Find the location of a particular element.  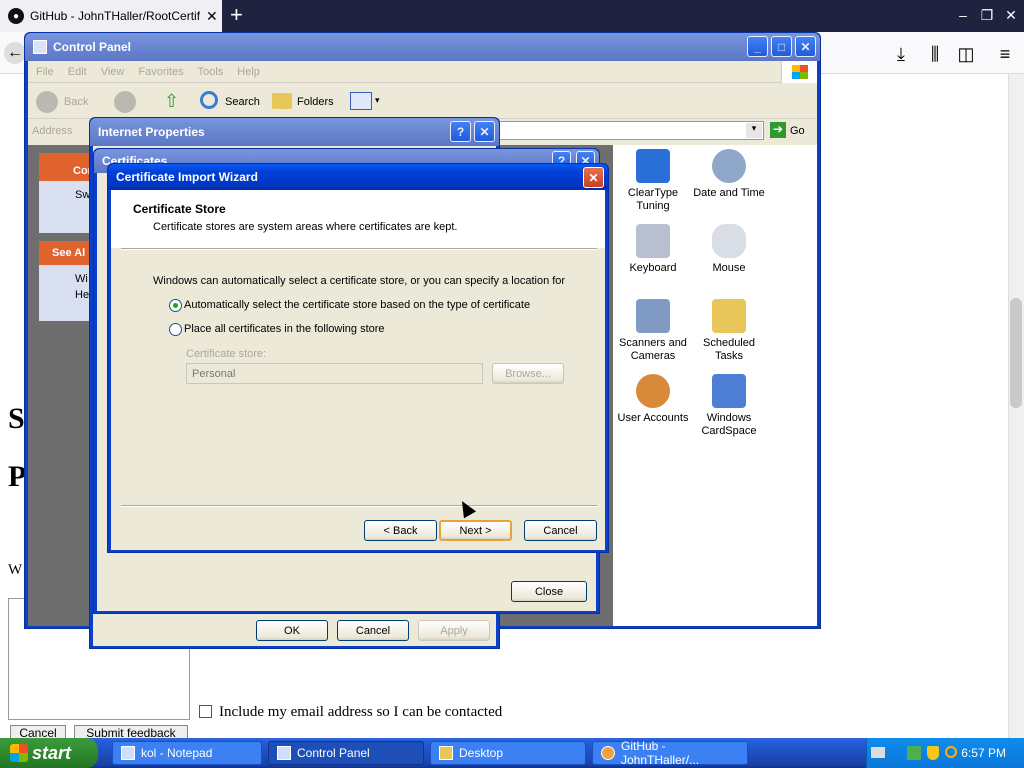

submit-feedback-button: Submit feedback is located at coordinates (131, 732).